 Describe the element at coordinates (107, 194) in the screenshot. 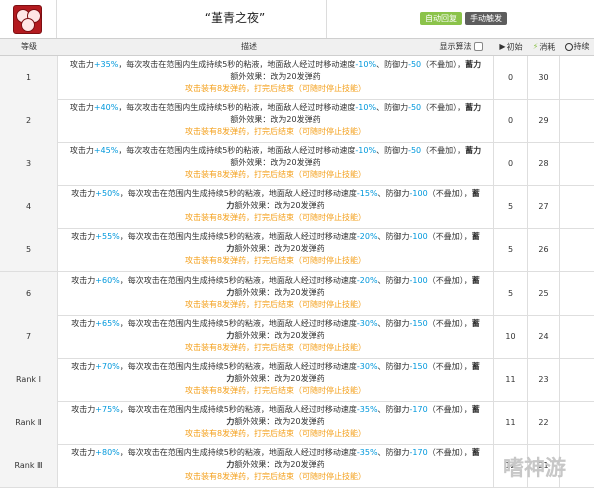

I see `atk-value: +50%` at that location.